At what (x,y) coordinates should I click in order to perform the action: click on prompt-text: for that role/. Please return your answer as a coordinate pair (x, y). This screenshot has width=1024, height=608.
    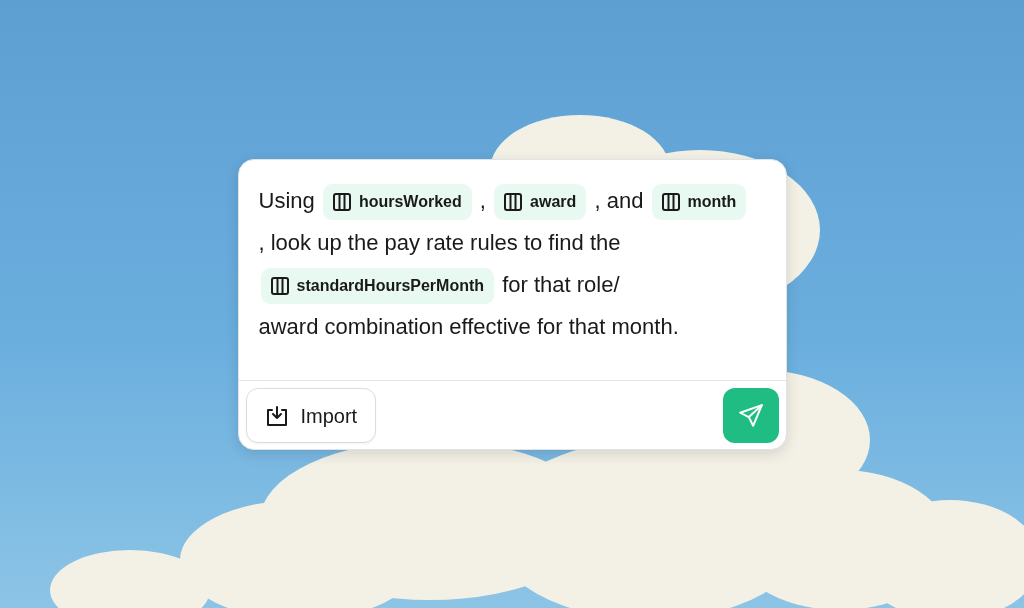
    Looking at the image, I should click on (561, 284).